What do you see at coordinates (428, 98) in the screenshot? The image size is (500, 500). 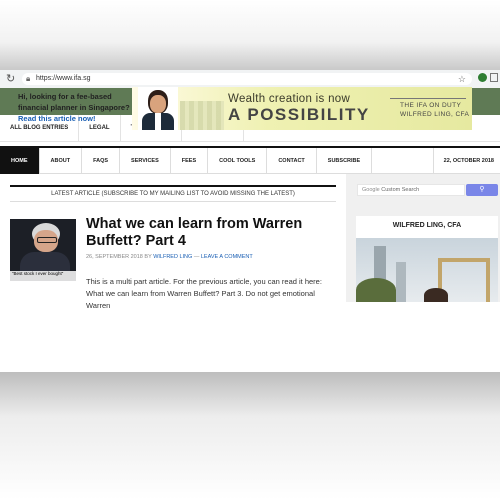 I see `banner-divider` at bounding box center [428, 98].